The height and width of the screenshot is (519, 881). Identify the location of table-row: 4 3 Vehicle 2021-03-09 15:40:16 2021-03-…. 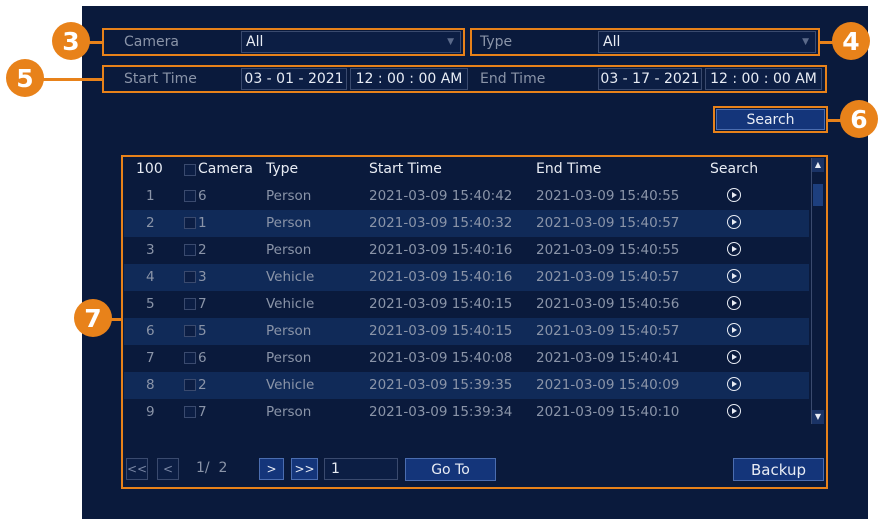
(466, 277).